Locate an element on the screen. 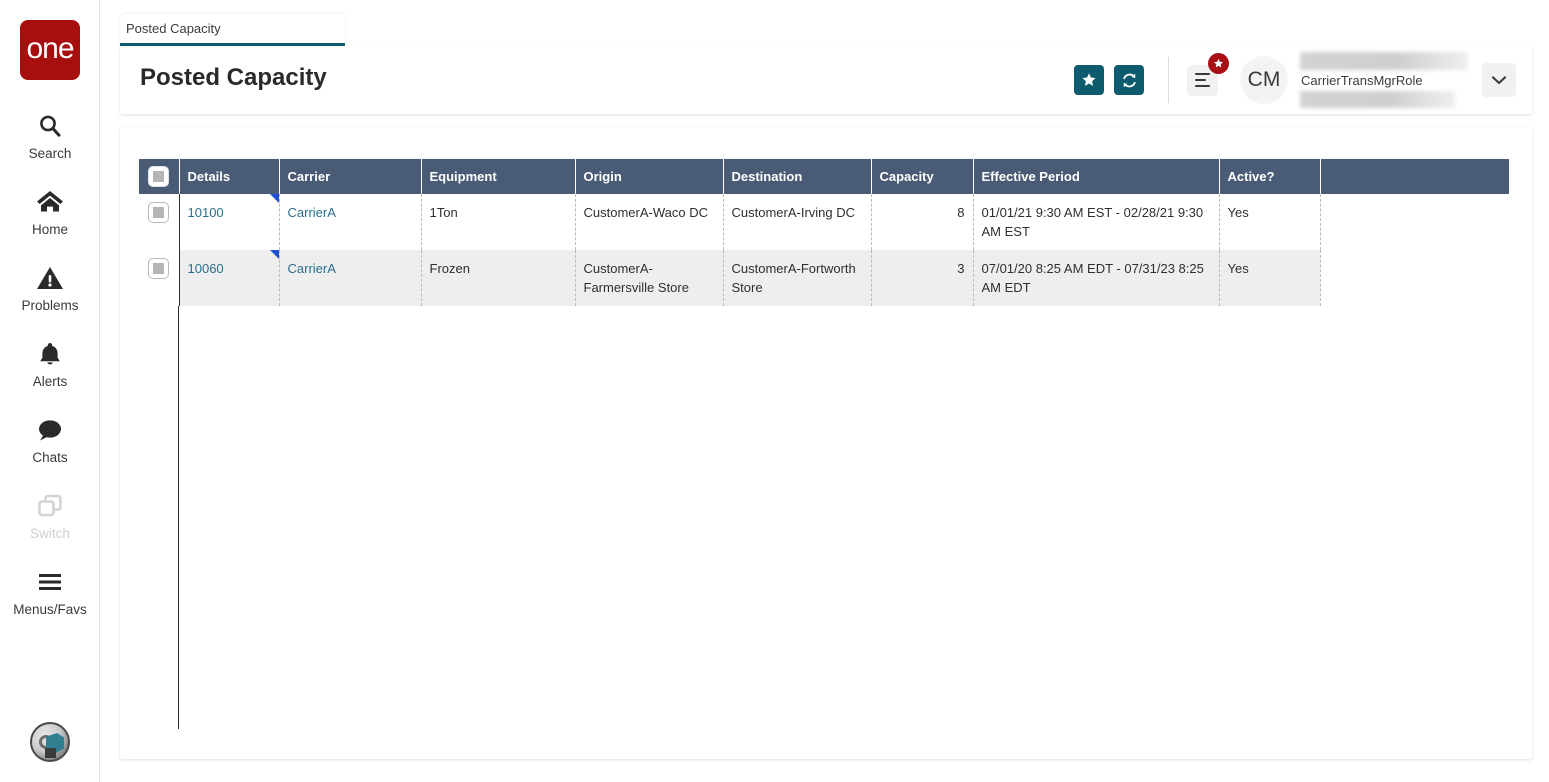  cell-equipment: Frozen is located at coordinates (498, 278).